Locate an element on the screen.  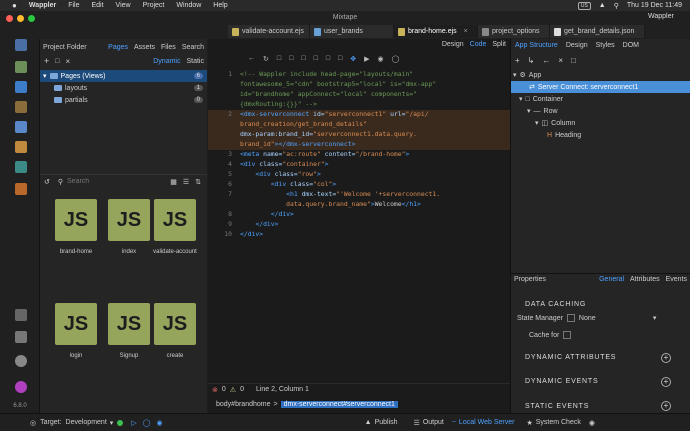
tree-node-heading: H Heading is located at coordinates (600, 135).